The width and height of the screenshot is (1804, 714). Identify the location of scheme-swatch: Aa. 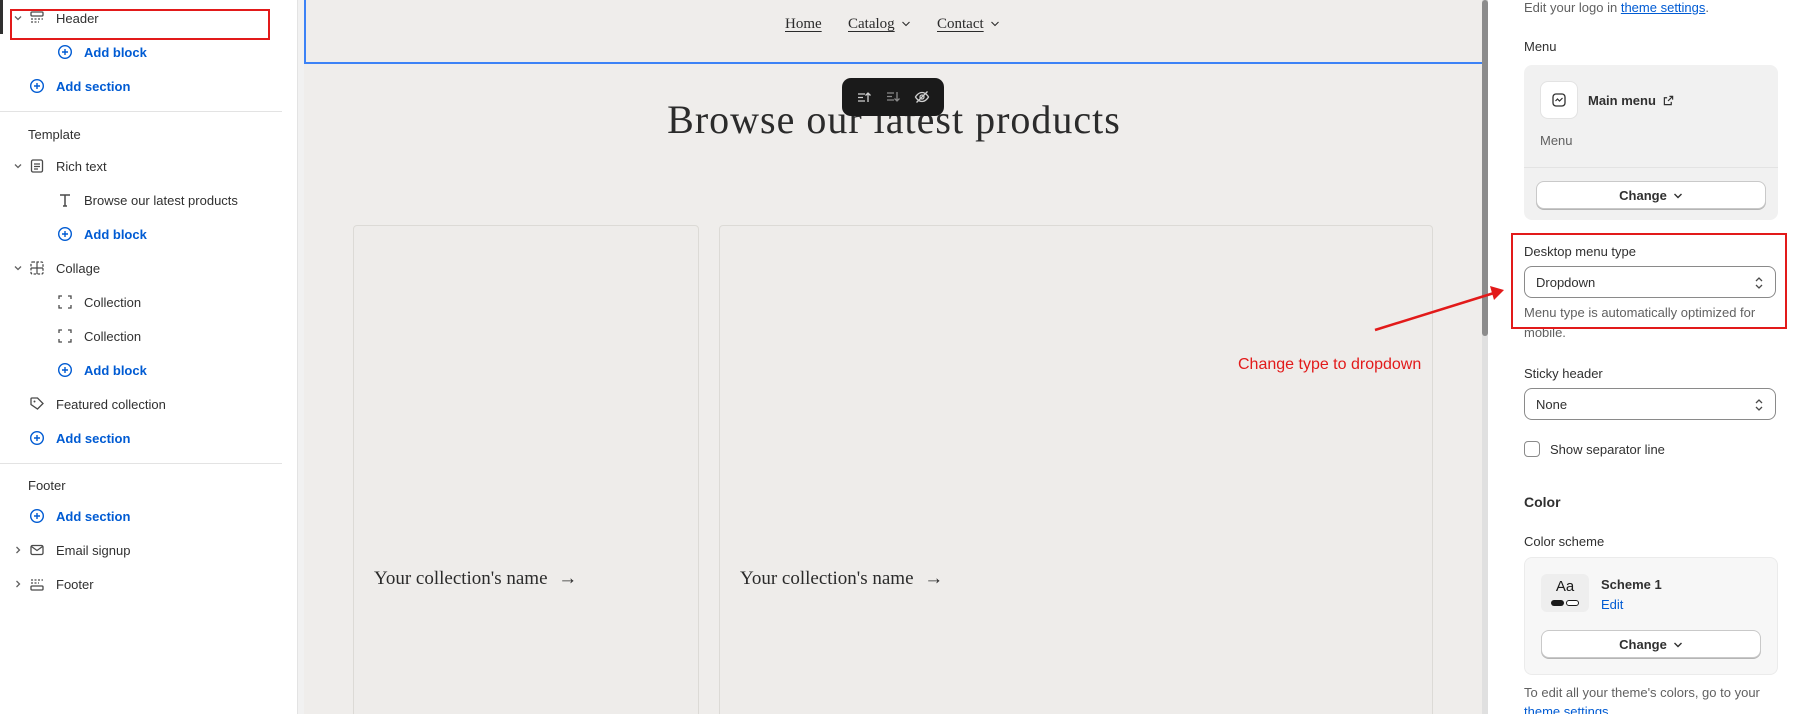
(1565, 593).